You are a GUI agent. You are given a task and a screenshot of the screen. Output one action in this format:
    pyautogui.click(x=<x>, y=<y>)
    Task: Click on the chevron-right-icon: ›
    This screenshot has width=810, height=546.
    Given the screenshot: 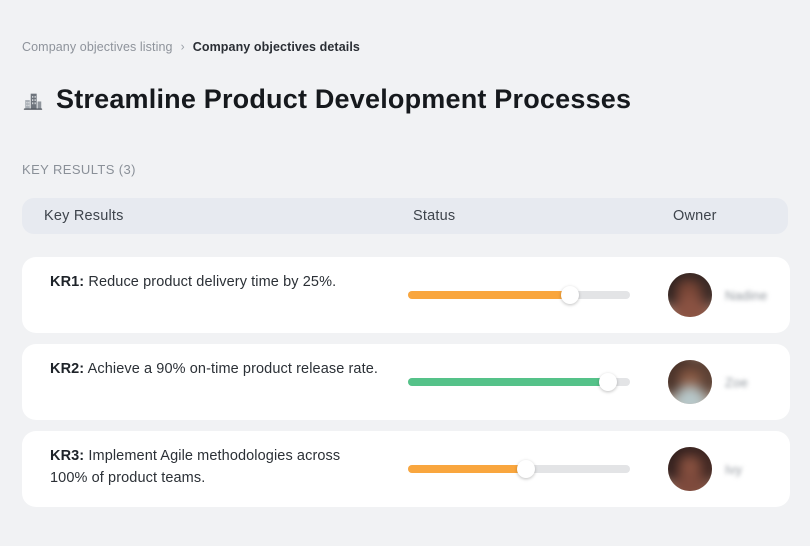 What is the action you would take?
    pyautogui.click(x=182, y=46)
    